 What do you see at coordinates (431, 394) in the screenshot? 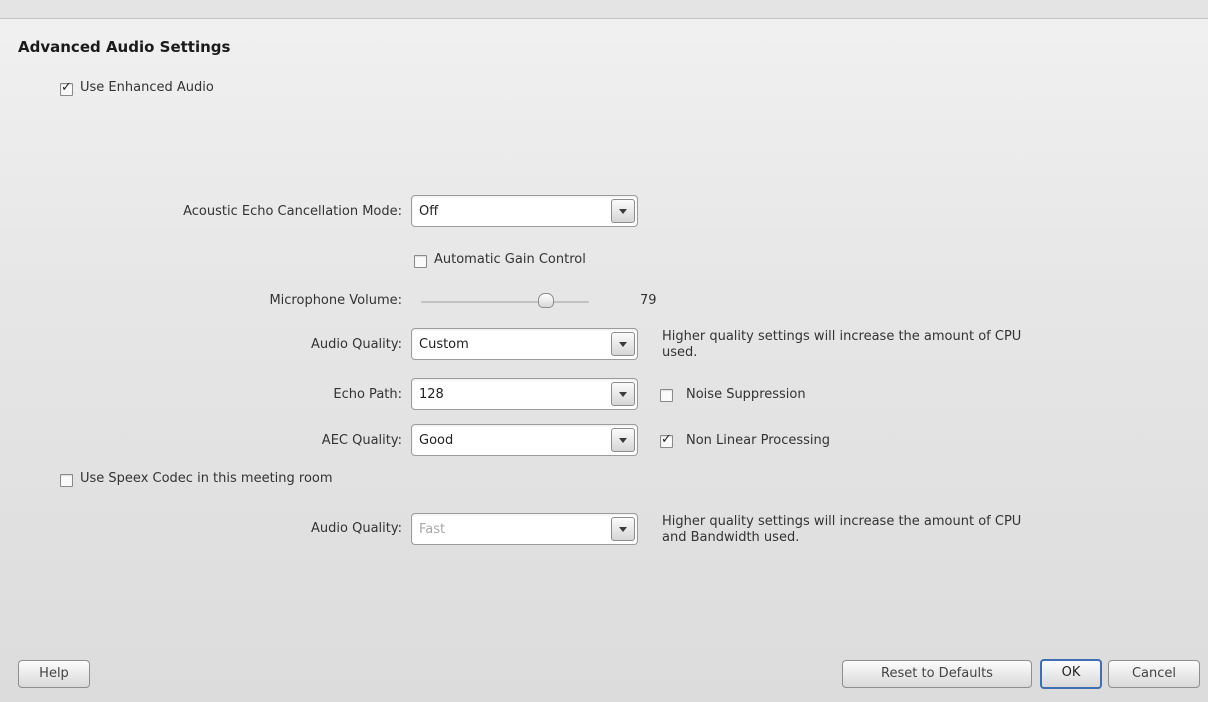
I see `echo-path-value: 128` at bounding box center [431, 394].